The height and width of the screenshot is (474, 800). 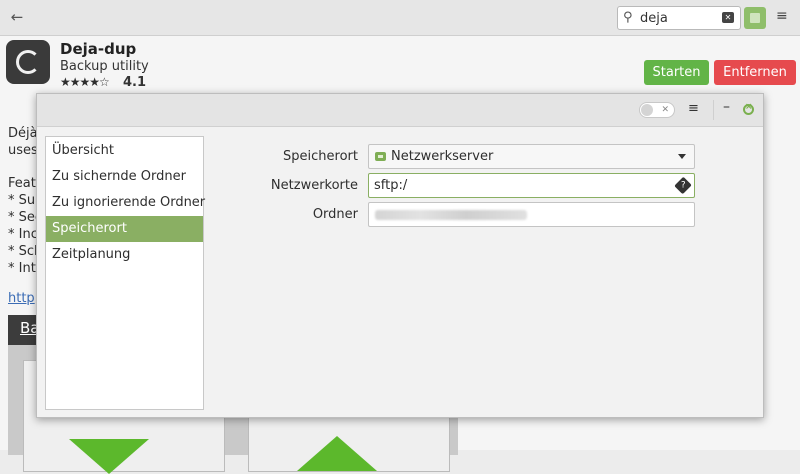 What do you see at coordinates (22, 268) in the screenshot?
I see `description-line: * Int` at bounding box center [22, 268].